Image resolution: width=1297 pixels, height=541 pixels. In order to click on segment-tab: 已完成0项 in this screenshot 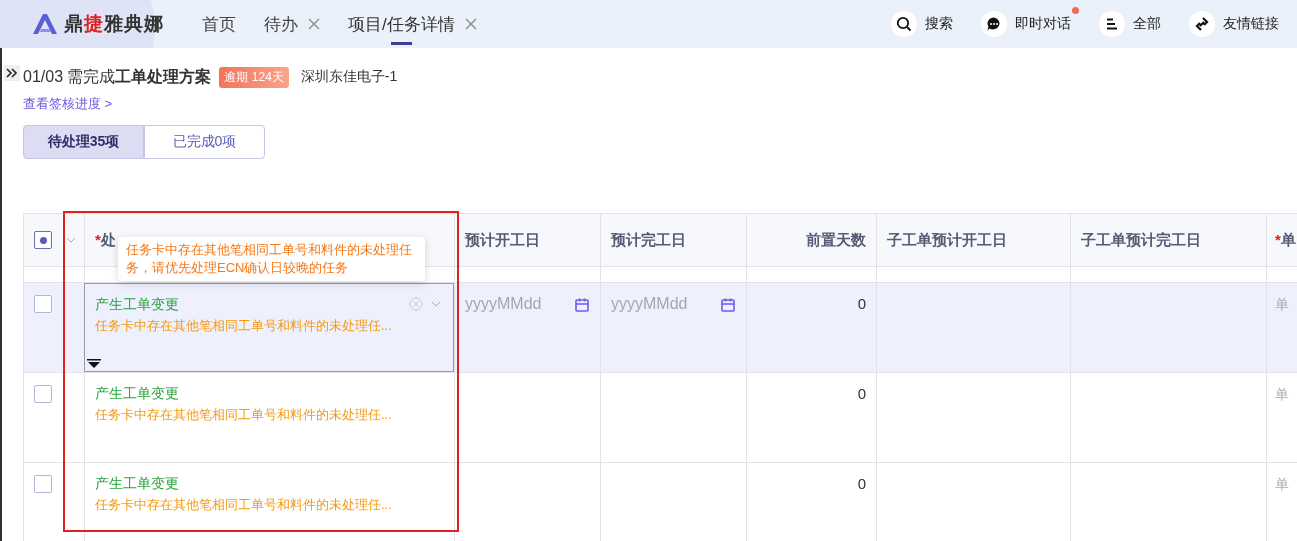, I will do `click(204, 142)`.